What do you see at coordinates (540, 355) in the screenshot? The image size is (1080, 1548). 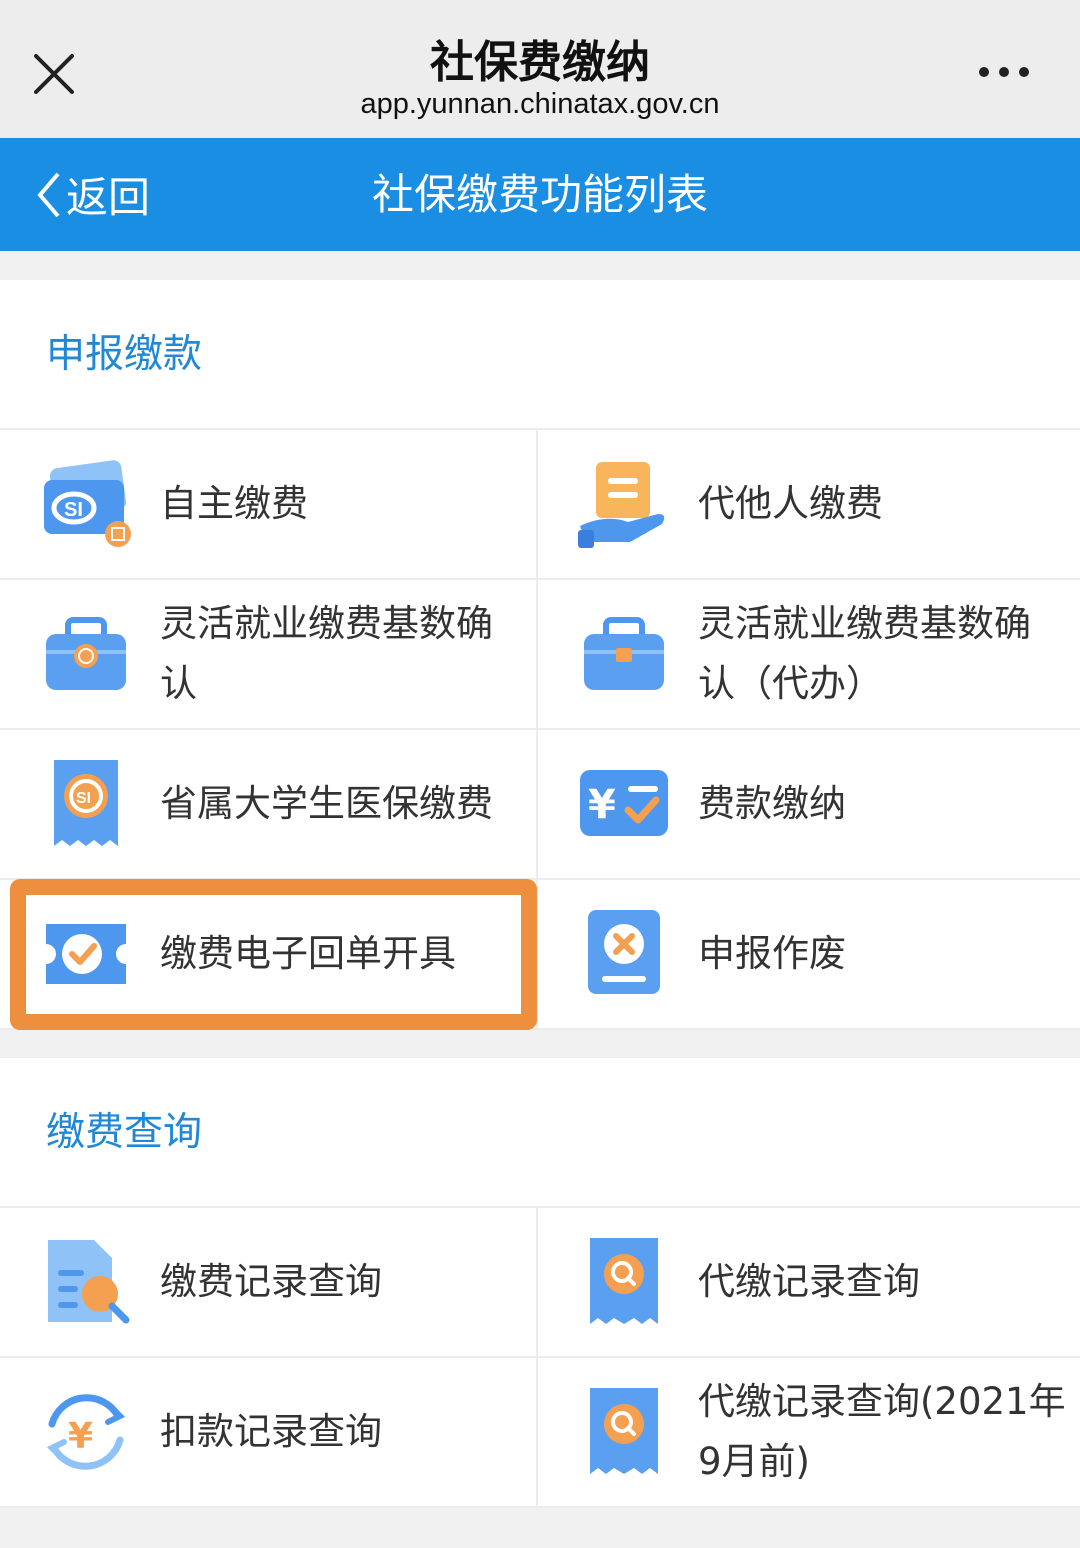 I see `section-title: 申报缴款` at bounding box center [540, 355].